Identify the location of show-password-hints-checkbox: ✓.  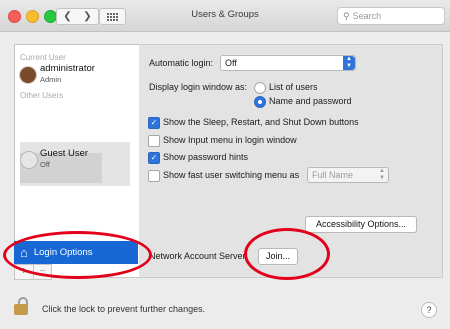
(154, 158).